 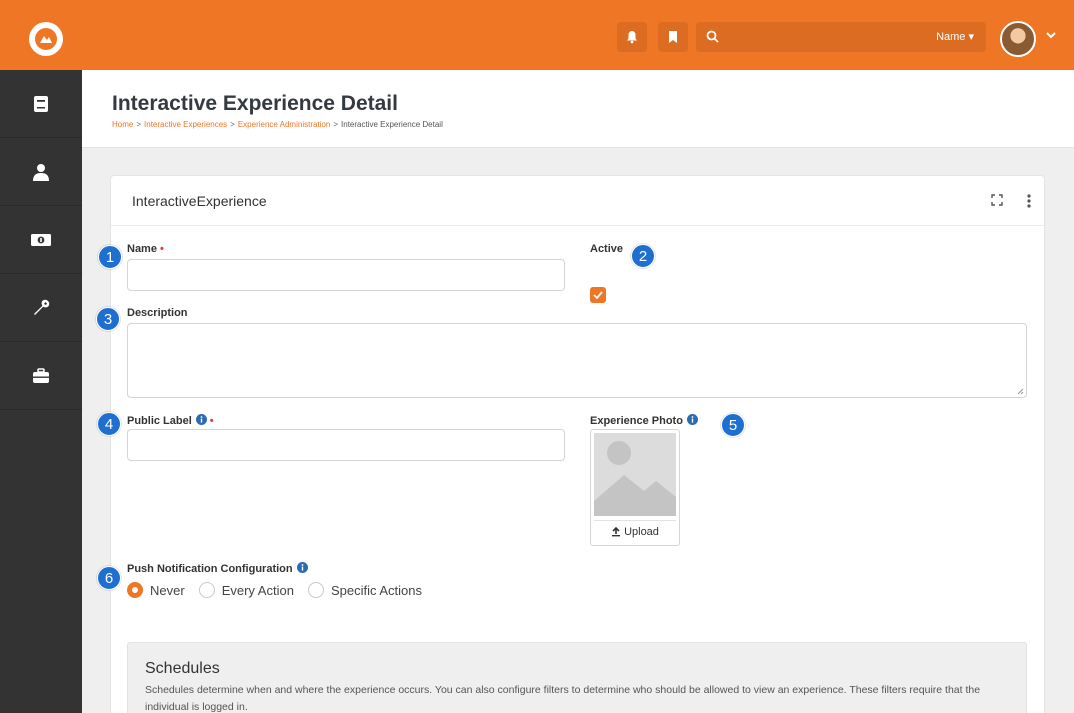 I want to click on experience-photo-uploader: Upload, so click(x=635, y=487).